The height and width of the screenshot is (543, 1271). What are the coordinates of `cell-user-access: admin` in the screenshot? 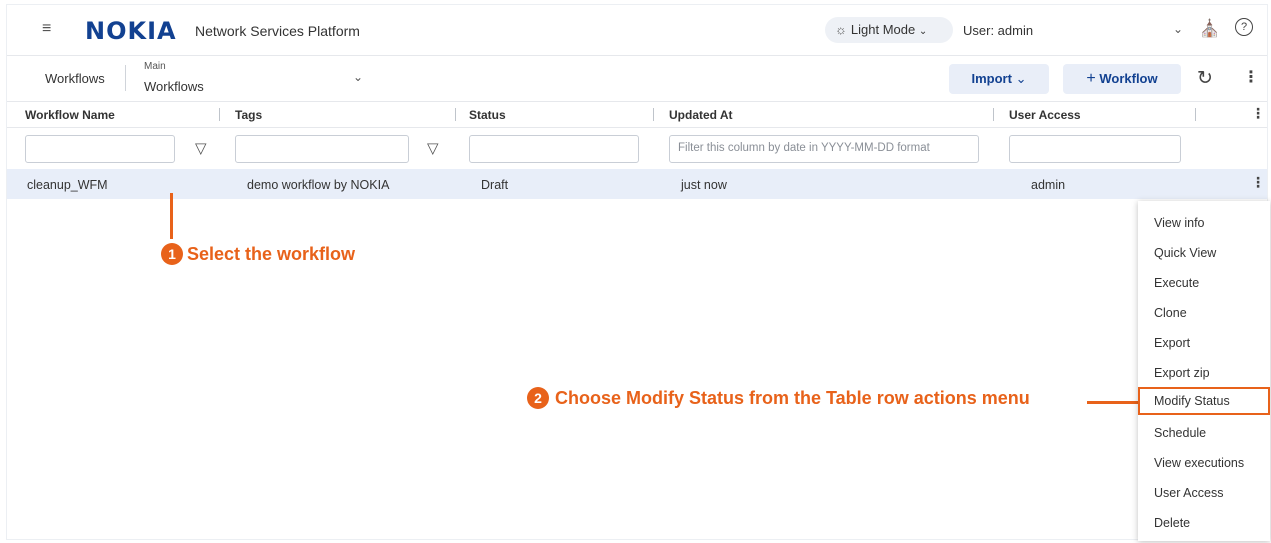 It's located at (1048, 185).